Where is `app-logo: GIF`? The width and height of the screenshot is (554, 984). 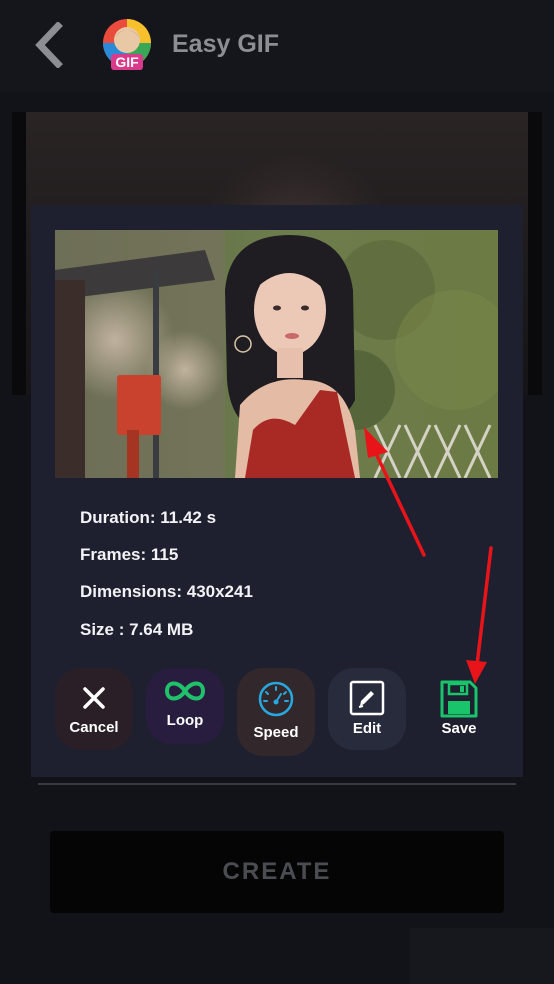
app-logo: GIF is located at coordinates (127, 45).